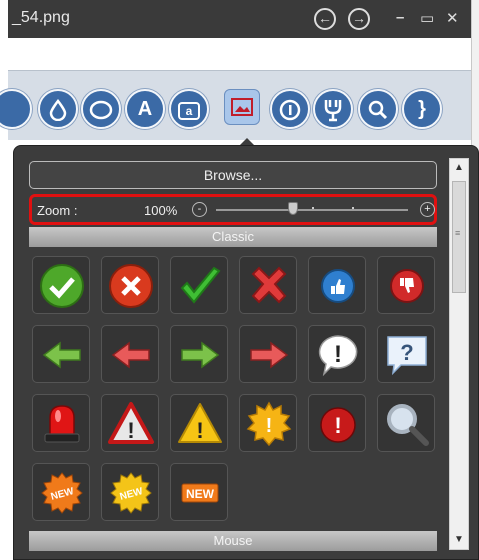  What do you see at coordinates (233, 237) in the screenshot?
I see `section-header-classic: Classic` at bounding box center [233, 237].